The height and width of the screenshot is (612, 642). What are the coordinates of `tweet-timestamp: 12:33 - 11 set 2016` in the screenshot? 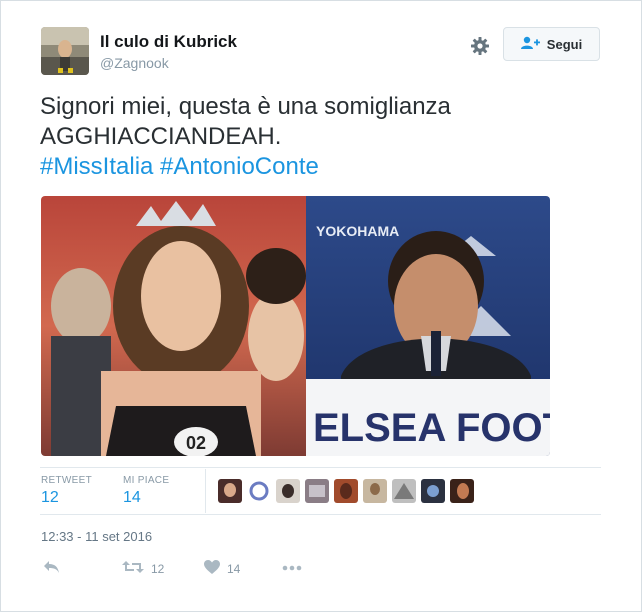 It's located at (96, 536).